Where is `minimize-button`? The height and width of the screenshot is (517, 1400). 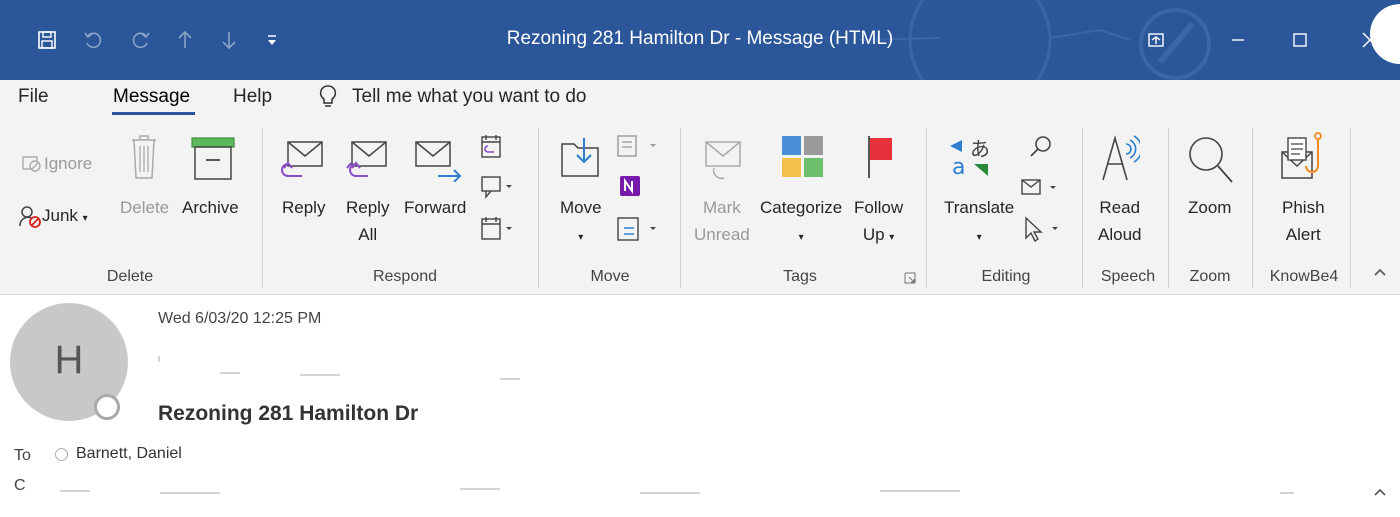 minimize-button is located at coordinates (1238, 40).